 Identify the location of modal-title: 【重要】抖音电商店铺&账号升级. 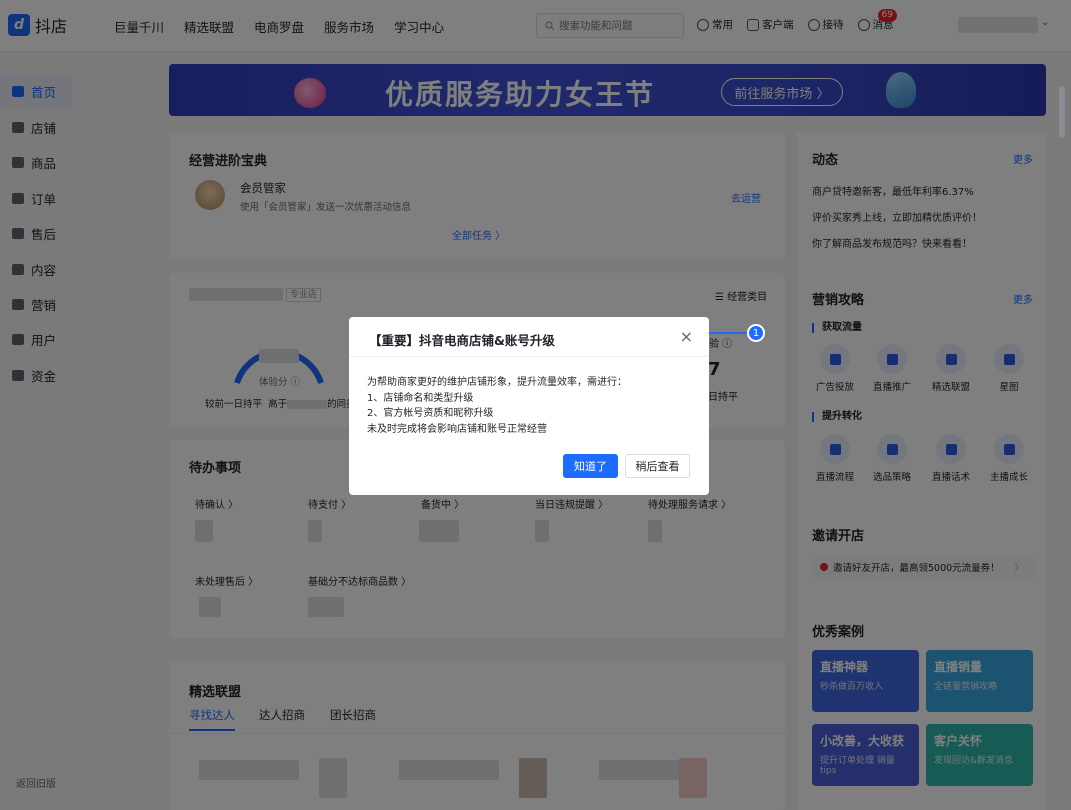
(462, 340).